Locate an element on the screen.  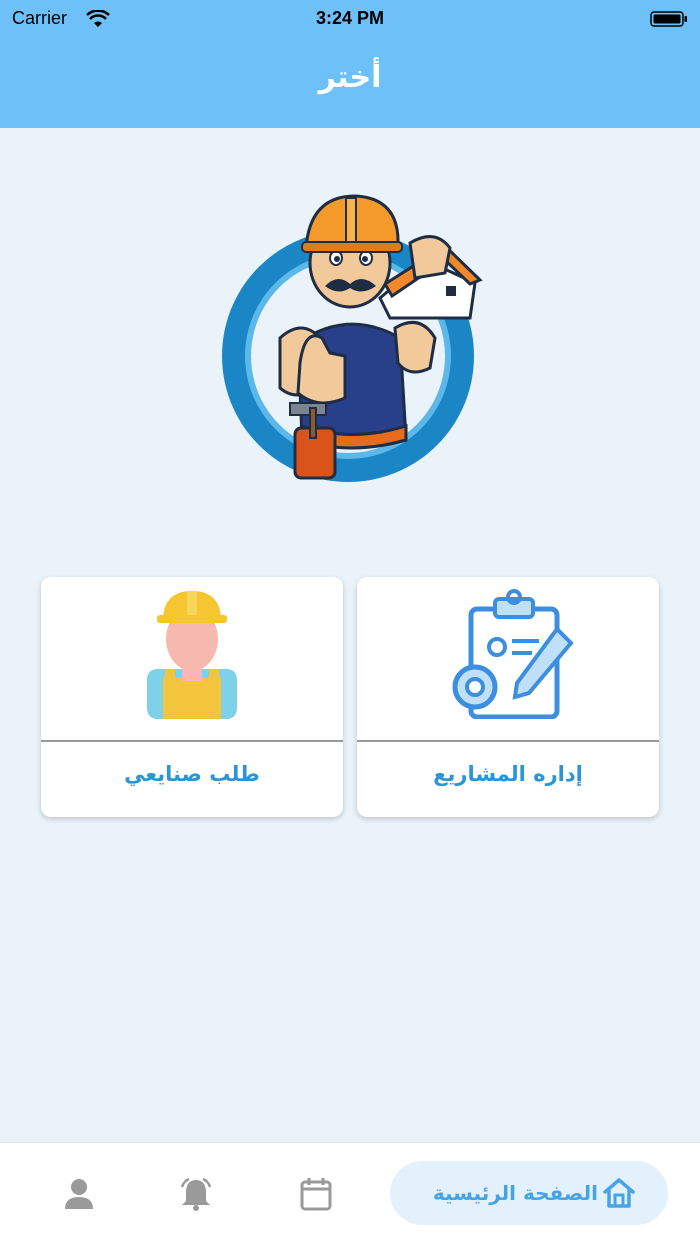
request-worker-card: طلب صنايعي is located at coordinates (192, 697).